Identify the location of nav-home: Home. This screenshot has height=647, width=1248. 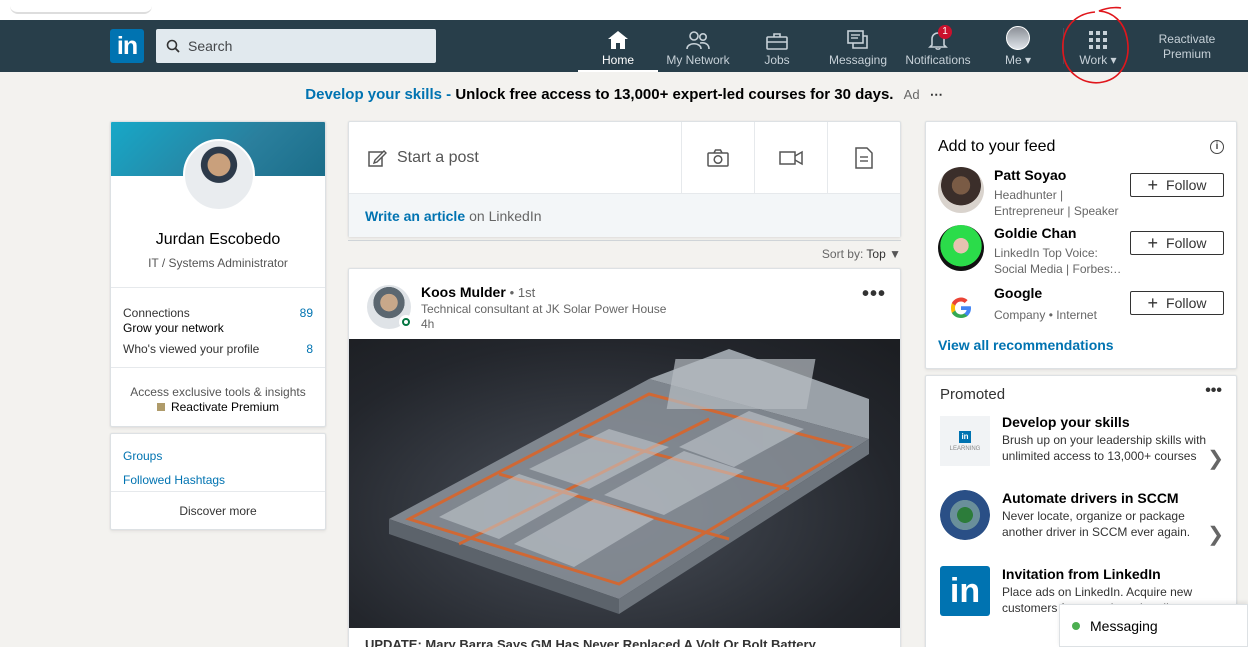
(618, 46).